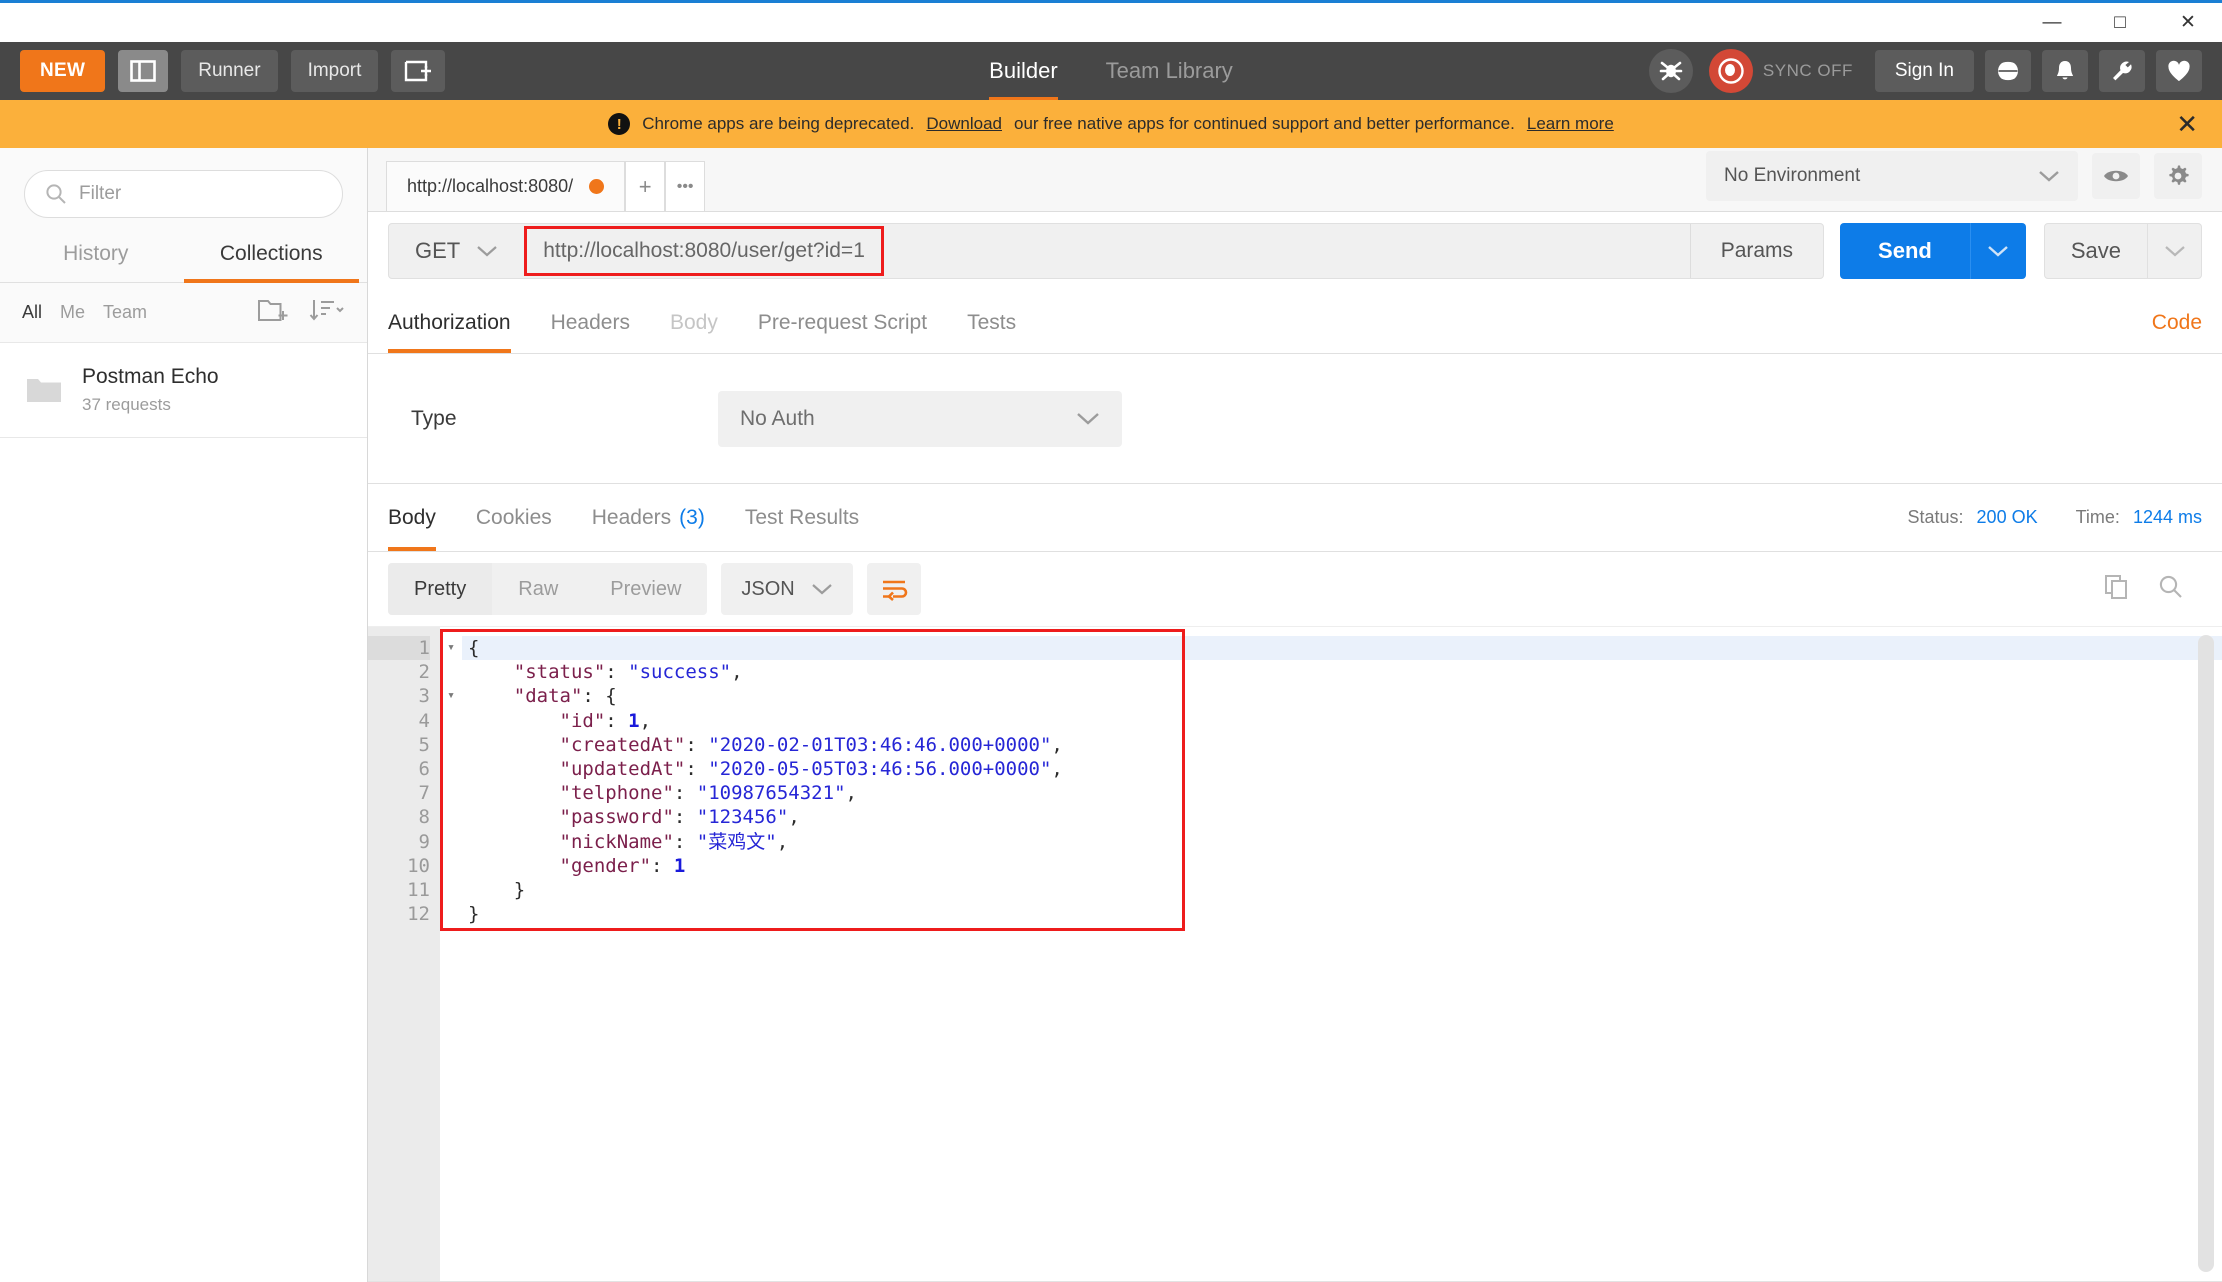  Describe the element at coordinates (1024, 71) in the screenshot. I see `tab-builder: Builder` at that location.